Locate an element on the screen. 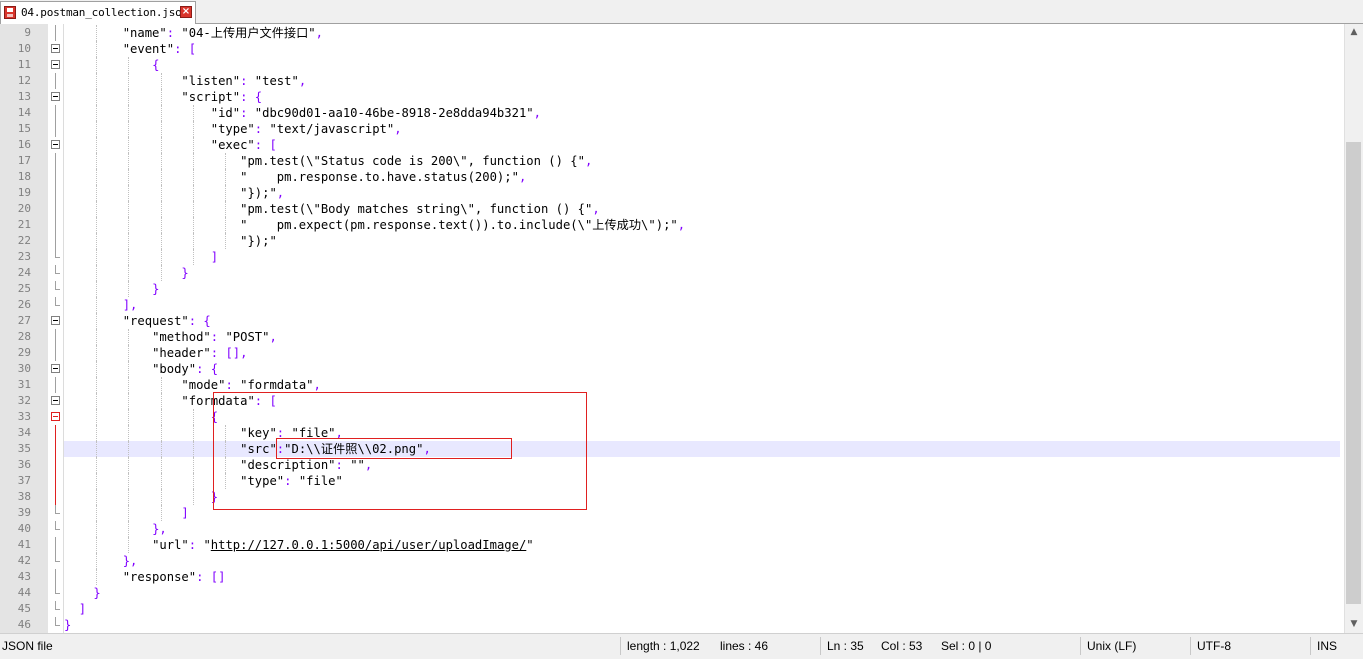 This screenshot has width=1363, height=659. code-line: 46} is located at coordinates (672, 625).